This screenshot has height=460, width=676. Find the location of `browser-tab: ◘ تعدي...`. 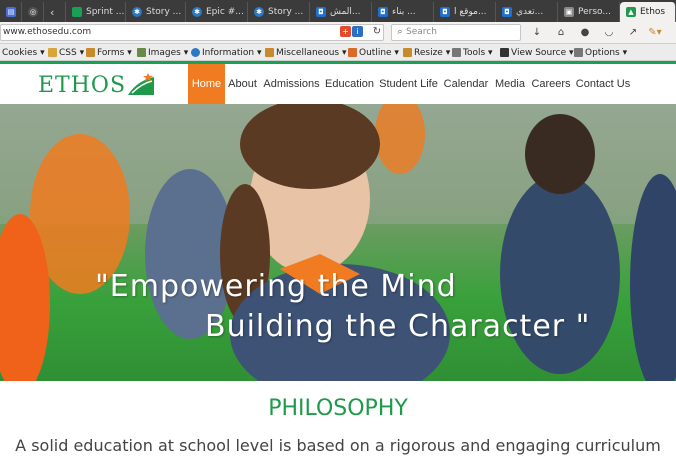

browser-tab: ◘ تعدي... is located at coordinates (527, 12).